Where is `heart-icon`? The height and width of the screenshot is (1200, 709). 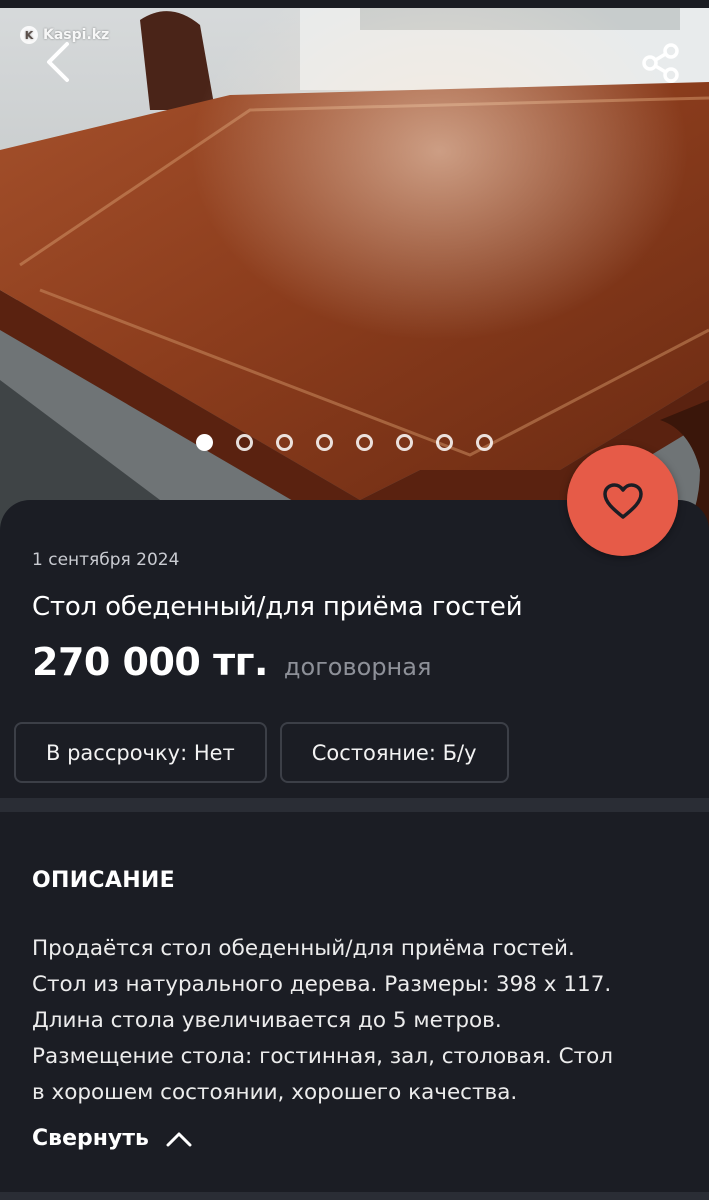 heart-icon is located at coordinates (622, 500).